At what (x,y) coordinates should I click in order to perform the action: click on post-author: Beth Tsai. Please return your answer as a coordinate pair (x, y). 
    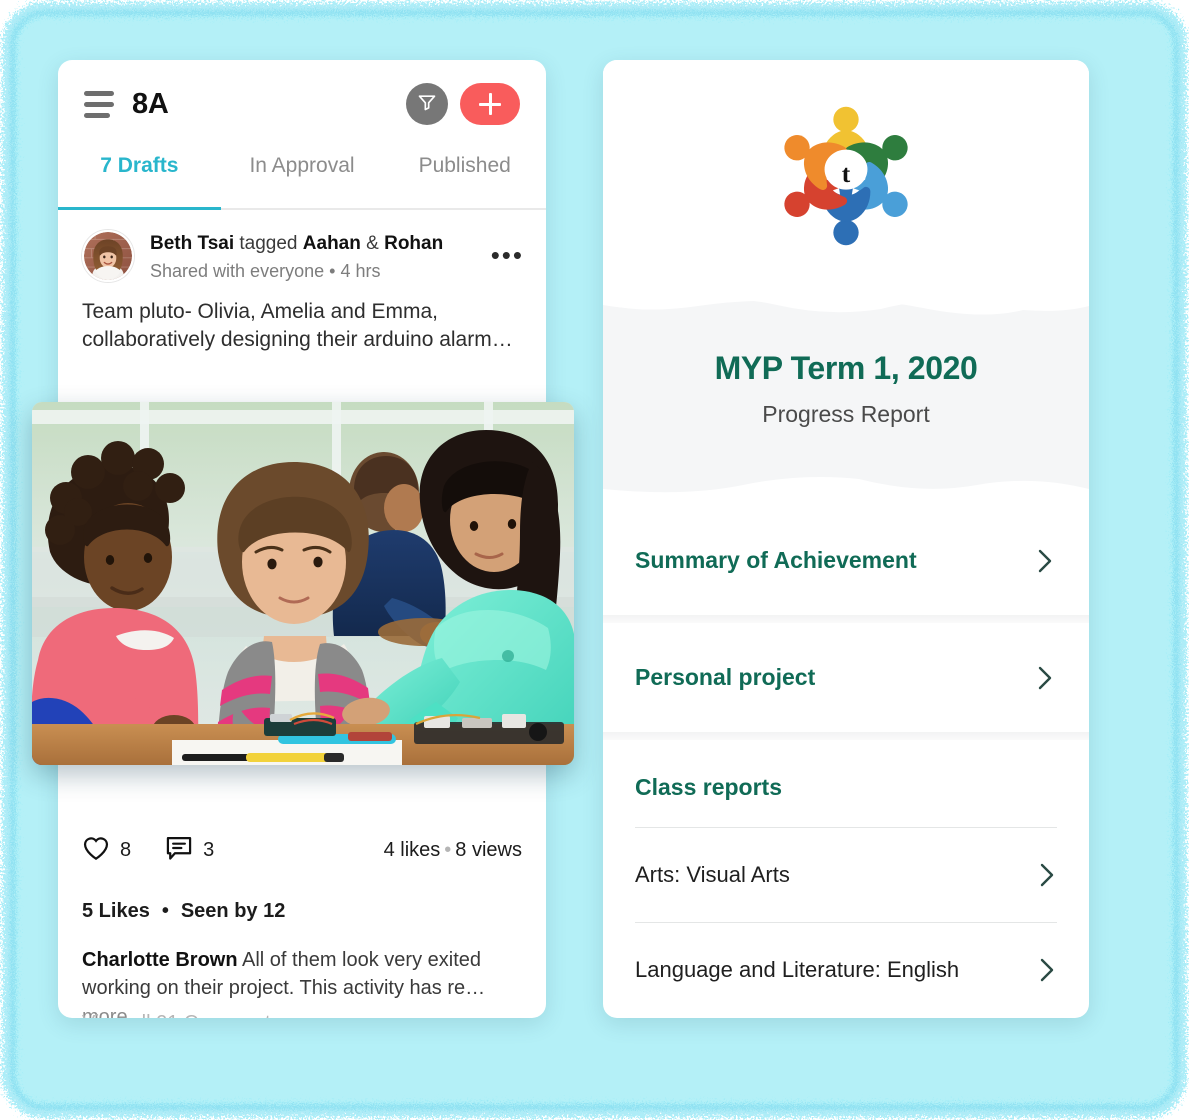
    Looking at the image, I should click on (192, 243).